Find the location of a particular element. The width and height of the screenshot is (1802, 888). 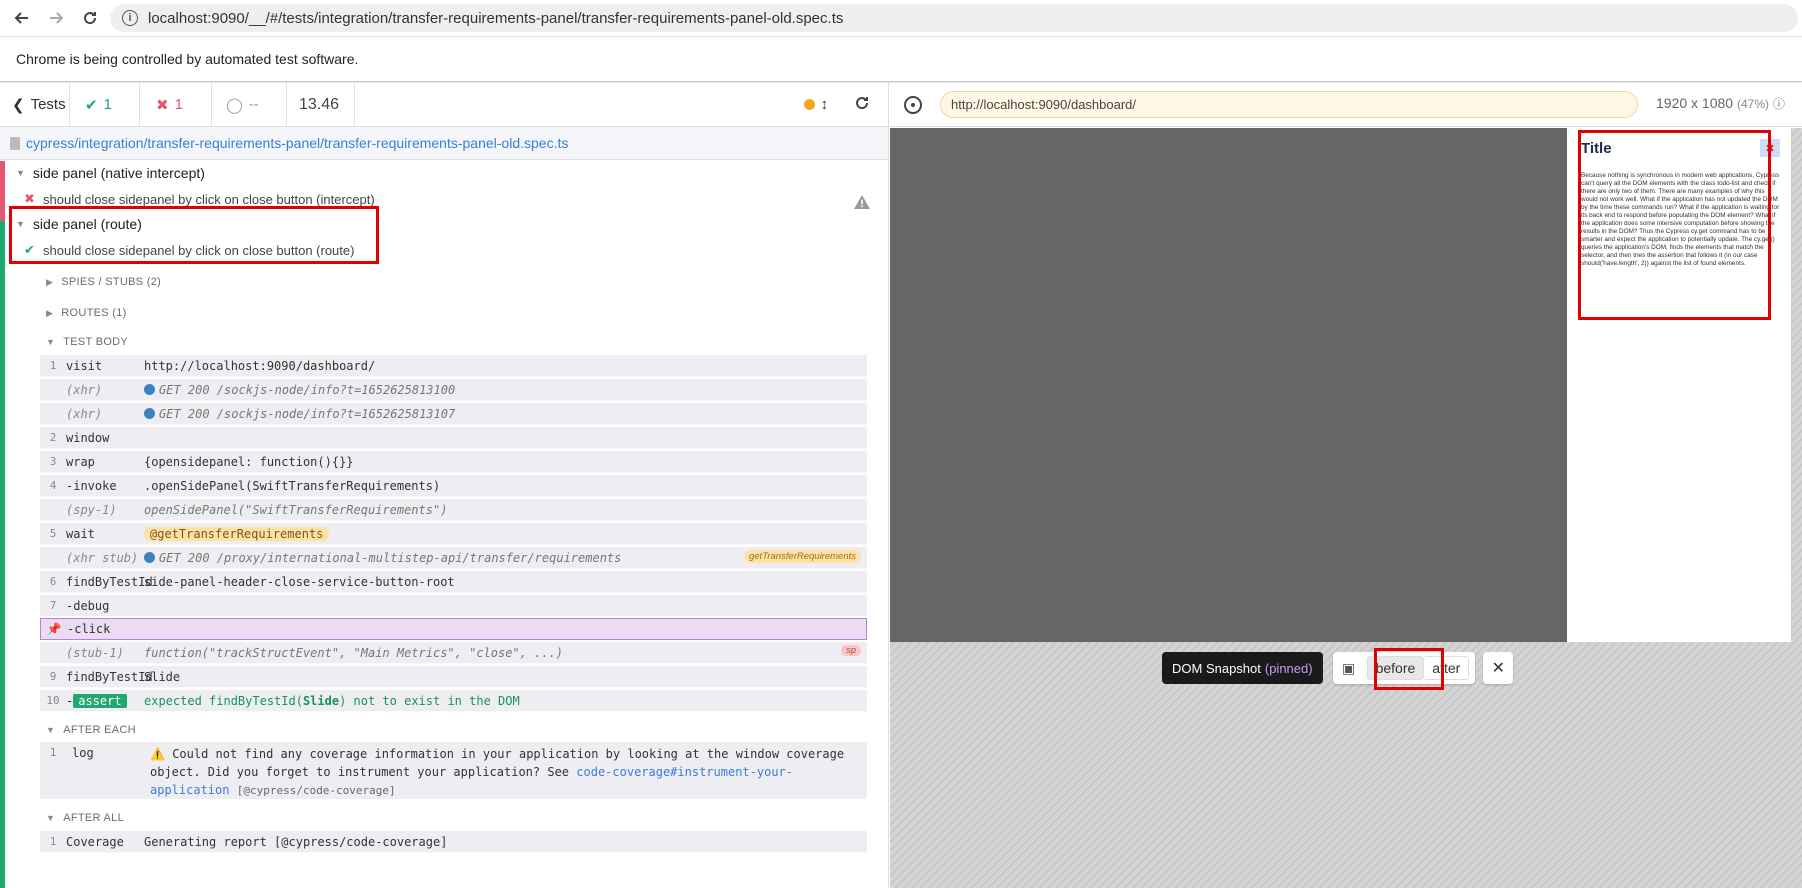

failed-count: 1 is located at coordinates (178, 104).